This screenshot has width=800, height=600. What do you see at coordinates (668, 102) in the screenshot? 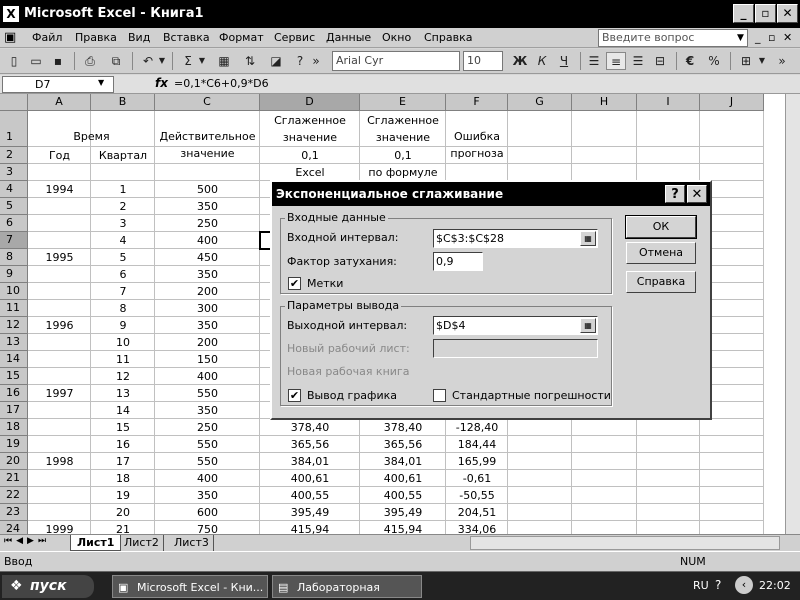
I see `column-header-i: I` at bounding box center [668, 102].